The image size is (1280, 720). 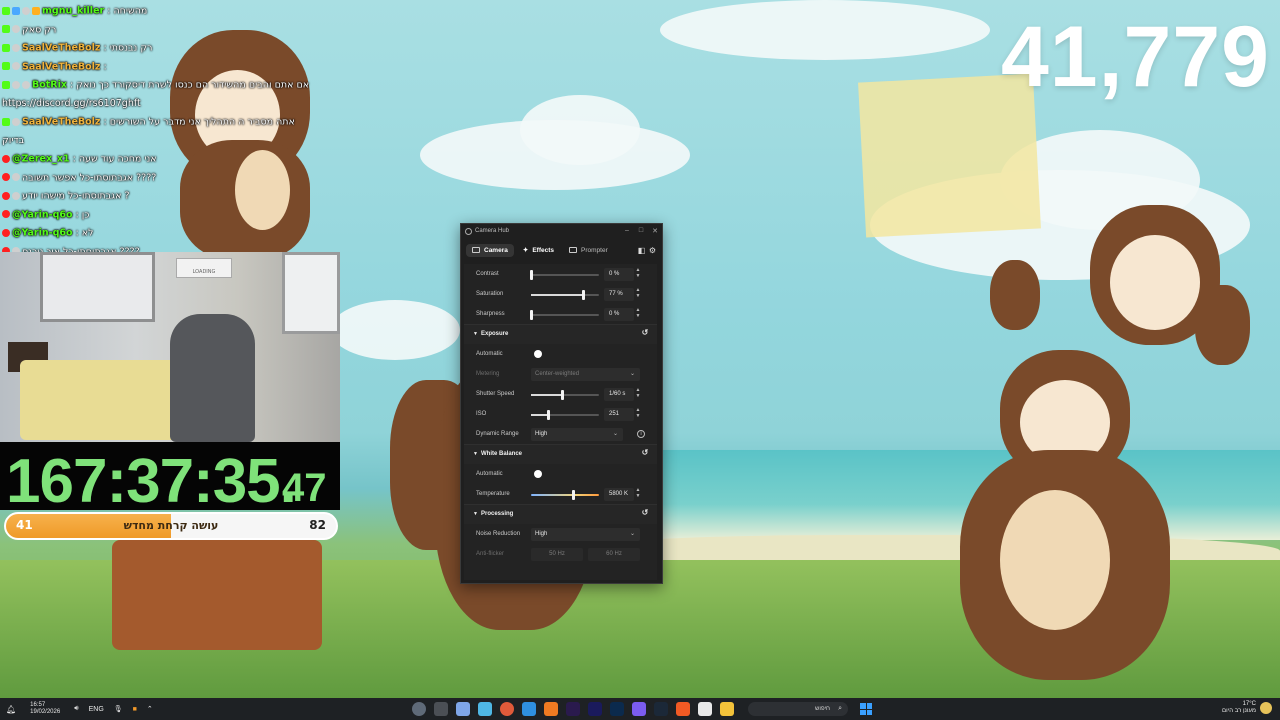 I want to click on saturation-slider-handle, so click(x=584, y=295).